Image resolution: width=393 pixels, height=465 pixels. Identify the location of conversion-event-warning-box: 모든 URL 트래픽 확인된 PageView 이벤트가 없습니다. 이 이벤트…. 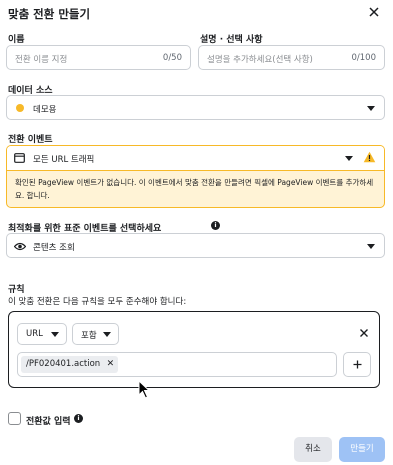
(195, 176).